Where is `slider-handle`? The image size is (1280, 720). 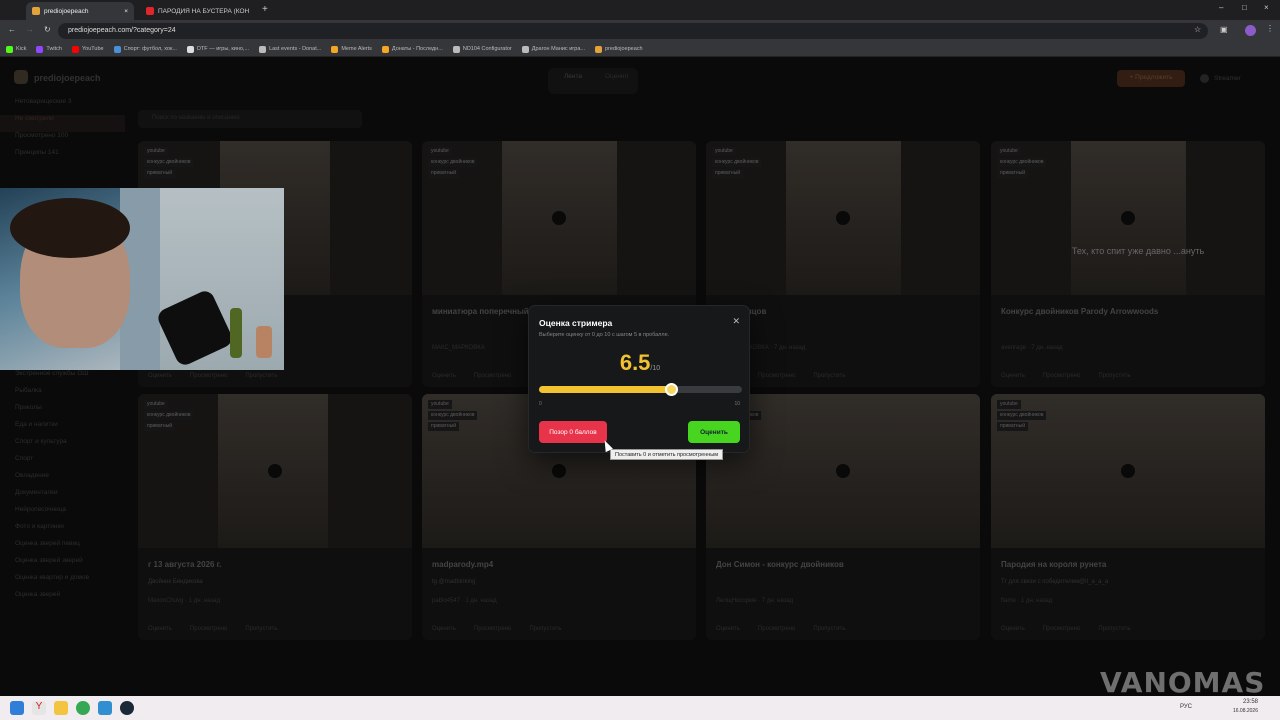 slider-handle is located at coordinates (671, 389).